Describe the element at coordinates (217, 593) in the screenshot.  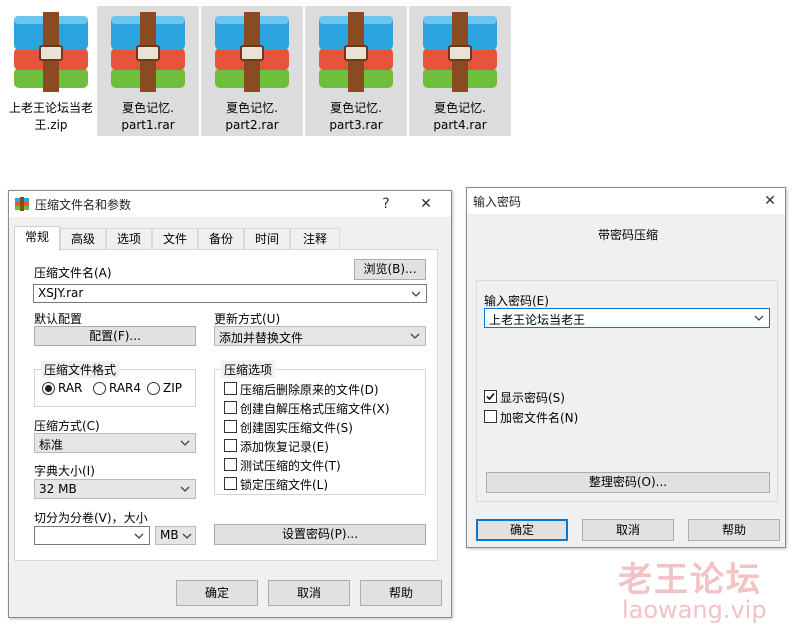
I see `ok-button: 确定` at that location.